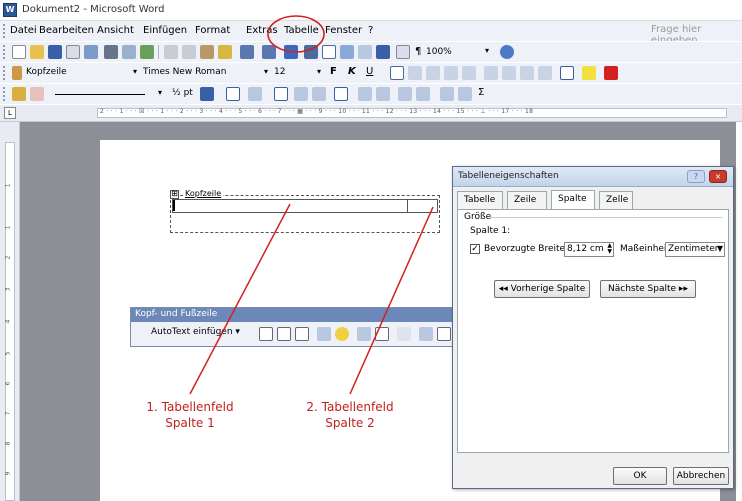 The height and width of the screenshot is (501, 742). I want to click on next-column-button: Nächste Spalte ▸▸, so click(648, 289).